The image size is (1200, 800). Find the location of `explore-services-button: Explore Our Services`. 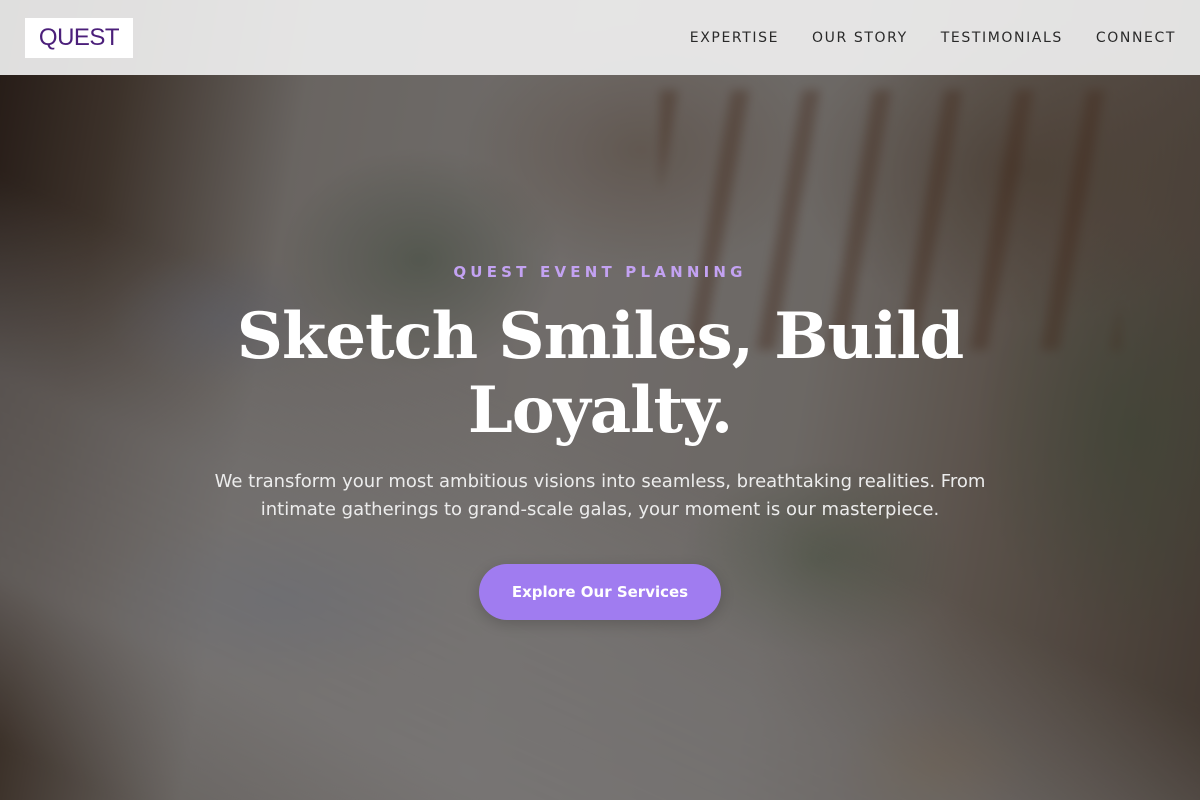

explore-services-button: Explore Our Services is located at coordinates (600, 592).